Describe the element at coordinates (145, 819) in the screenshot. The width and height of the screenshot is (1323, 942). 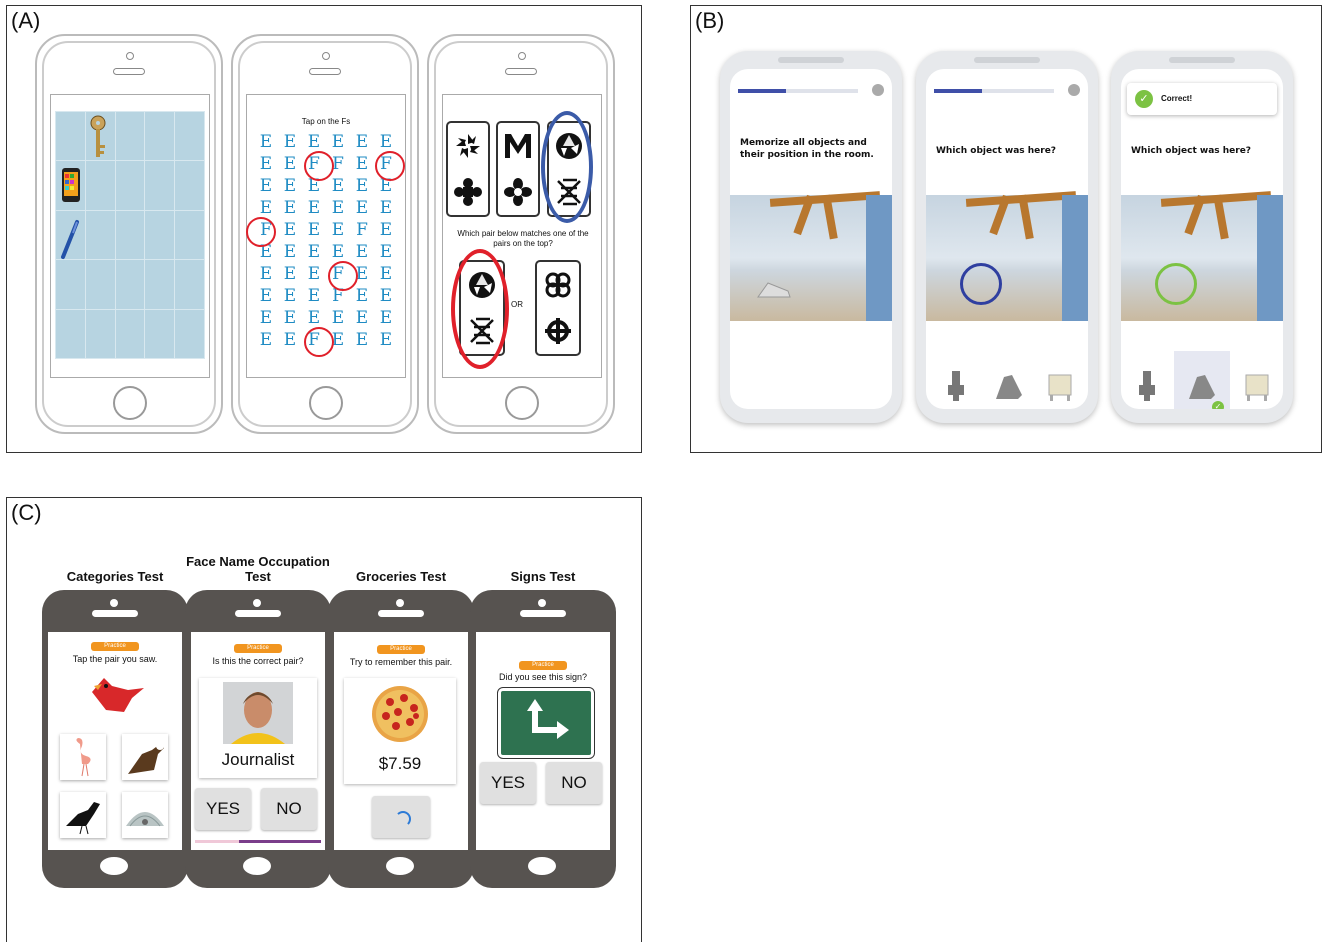
I see `peacock-icon` at that location.